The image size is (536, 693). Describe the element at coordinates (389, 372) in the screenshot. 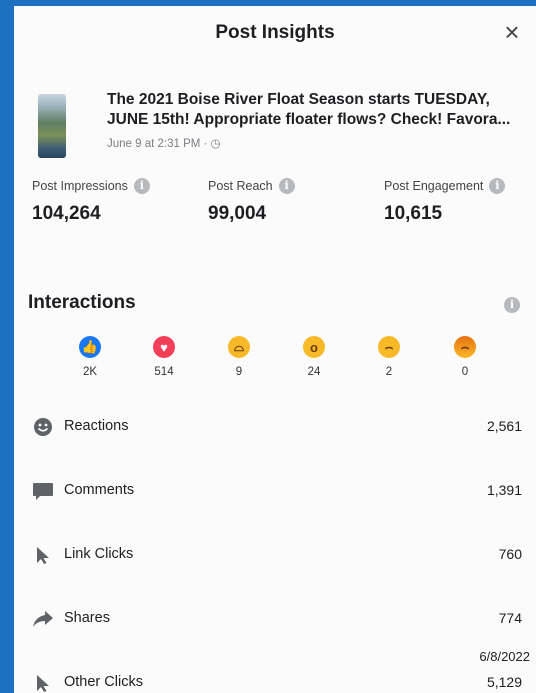

I see `reaction-count: 2` at that location.